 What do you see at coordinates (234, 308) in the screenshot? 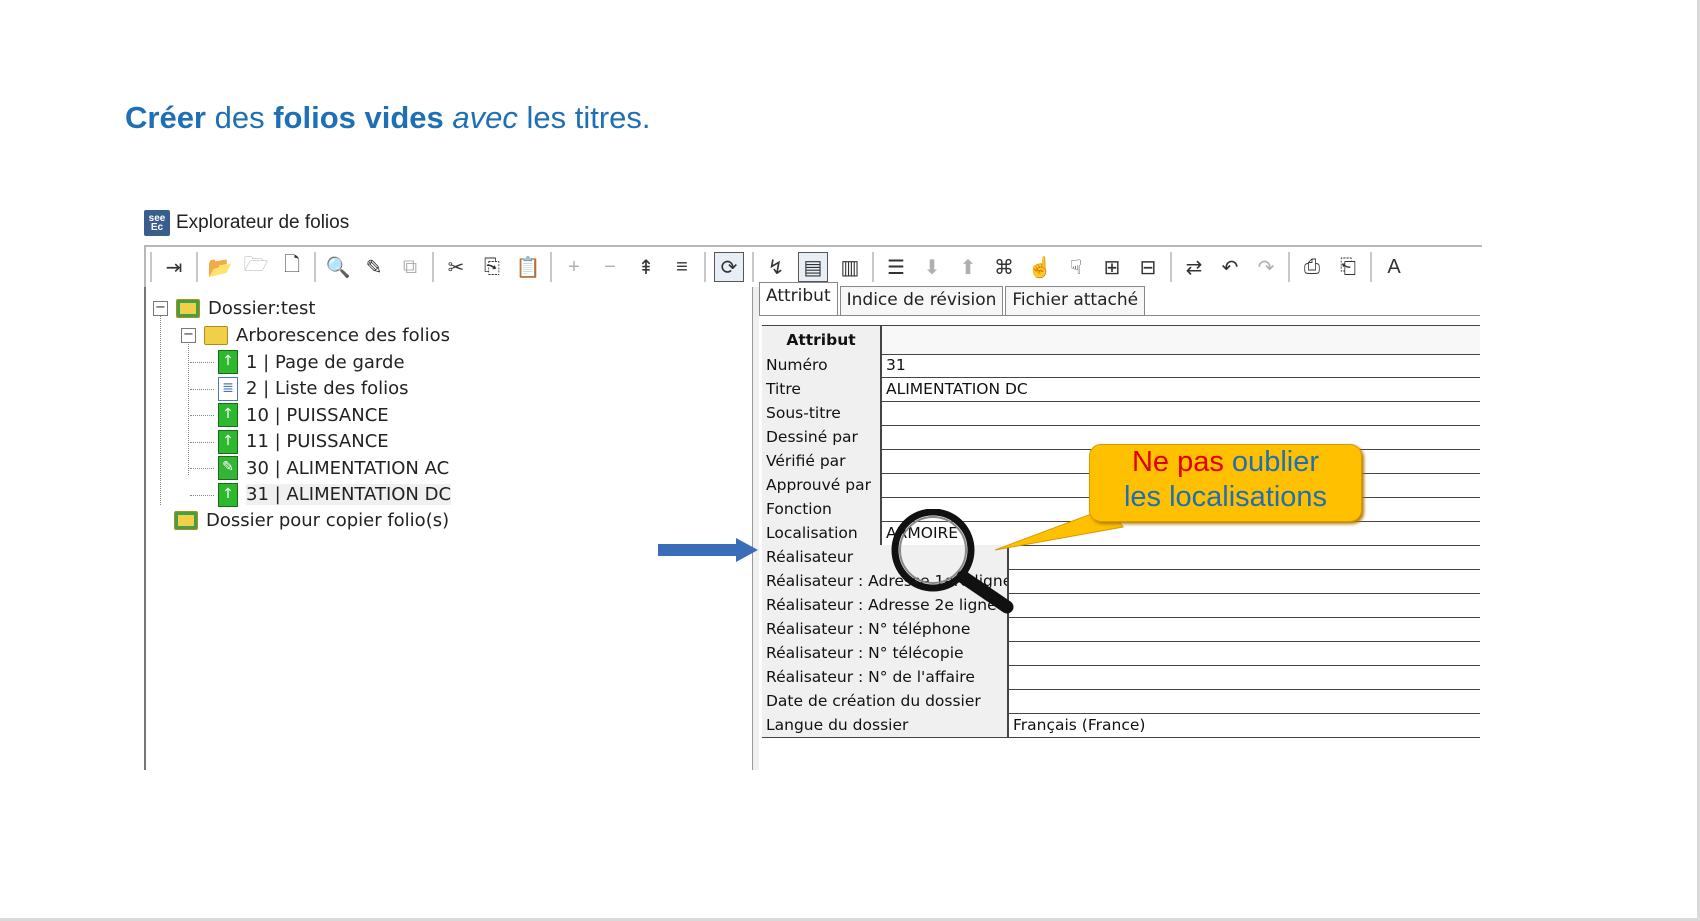
I see `tree-node-root: − Dossier:test` at bounding box center [234, 308].